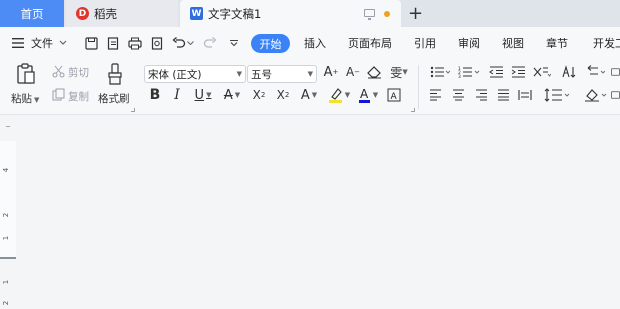  What do you see at coordinates (113, 43) in the screenshot?
I see `export-pdf-icon` at bounding box center [113, 43].